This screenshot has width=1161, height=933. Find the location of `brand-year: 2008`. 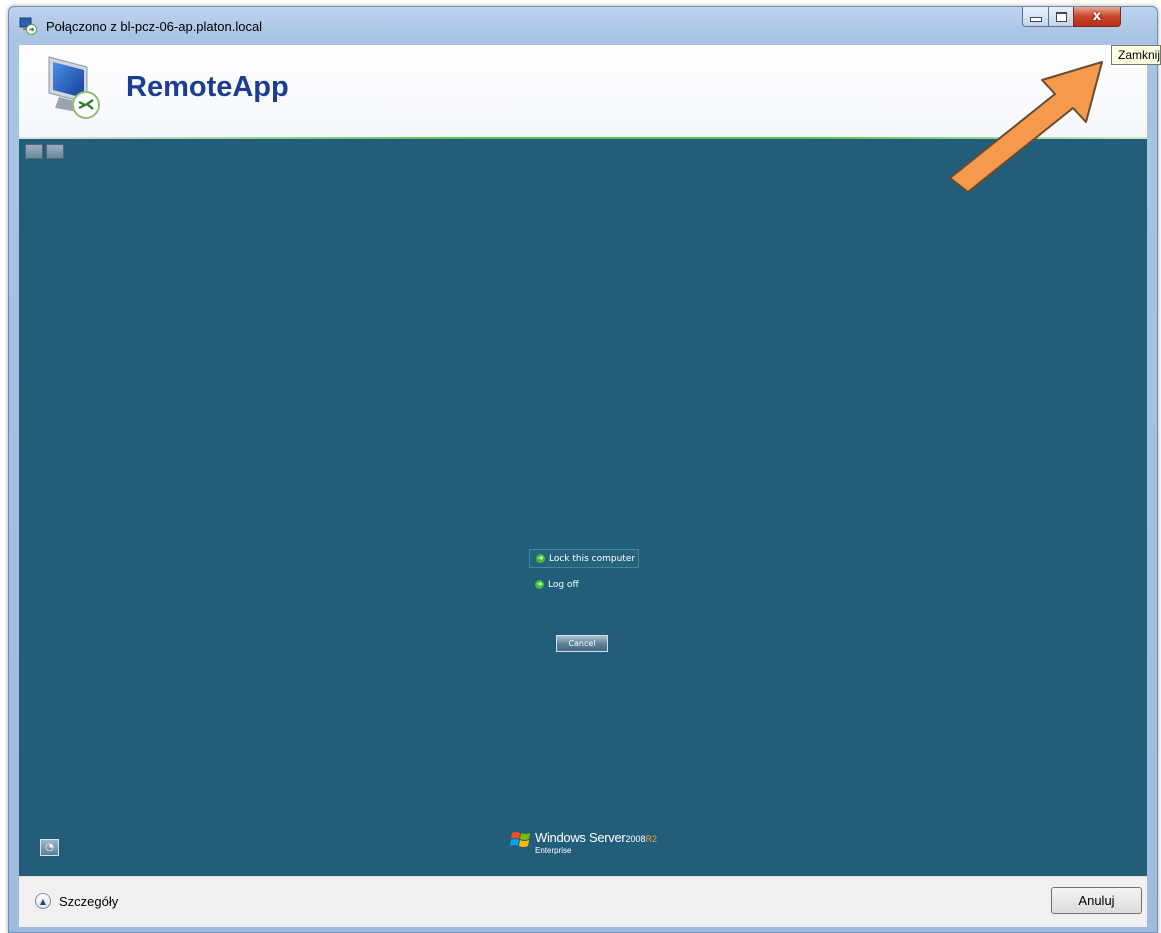

brand-year: 2008 is located at coordinates (635, 839).